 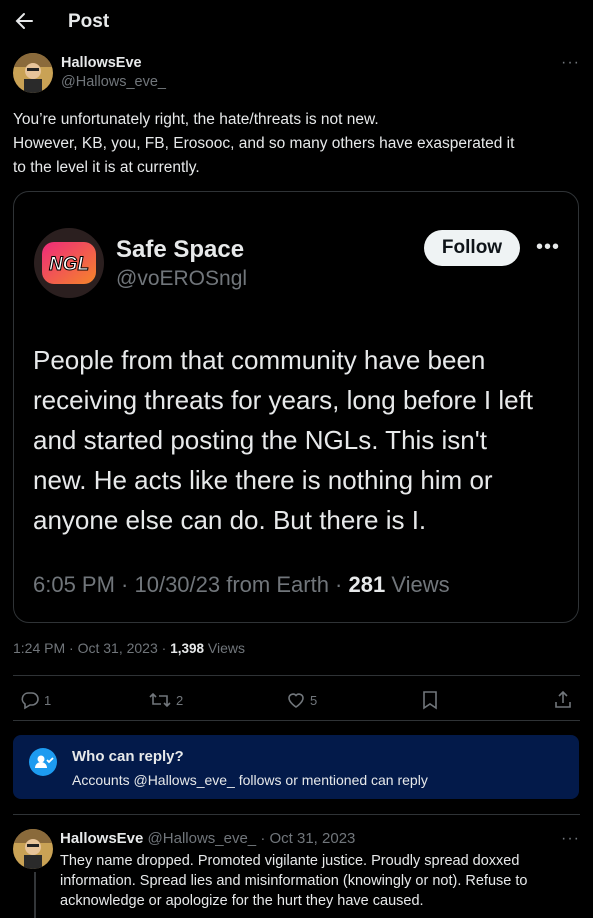 What do you see at coordinates (249, 838) in the screenshot?
I see `reply-handle-time: @Hallows_eve_ · Oct 31, 2023` at bounding box center [249, 838].